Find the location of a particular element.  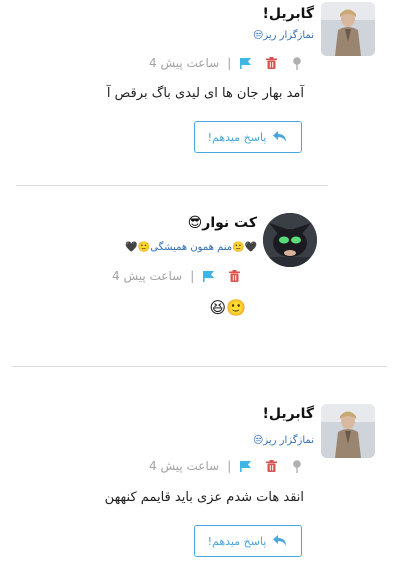

comment-text: انقد هات شدم عزی باید قایمم کنههن is located at coordinates (204, 497).